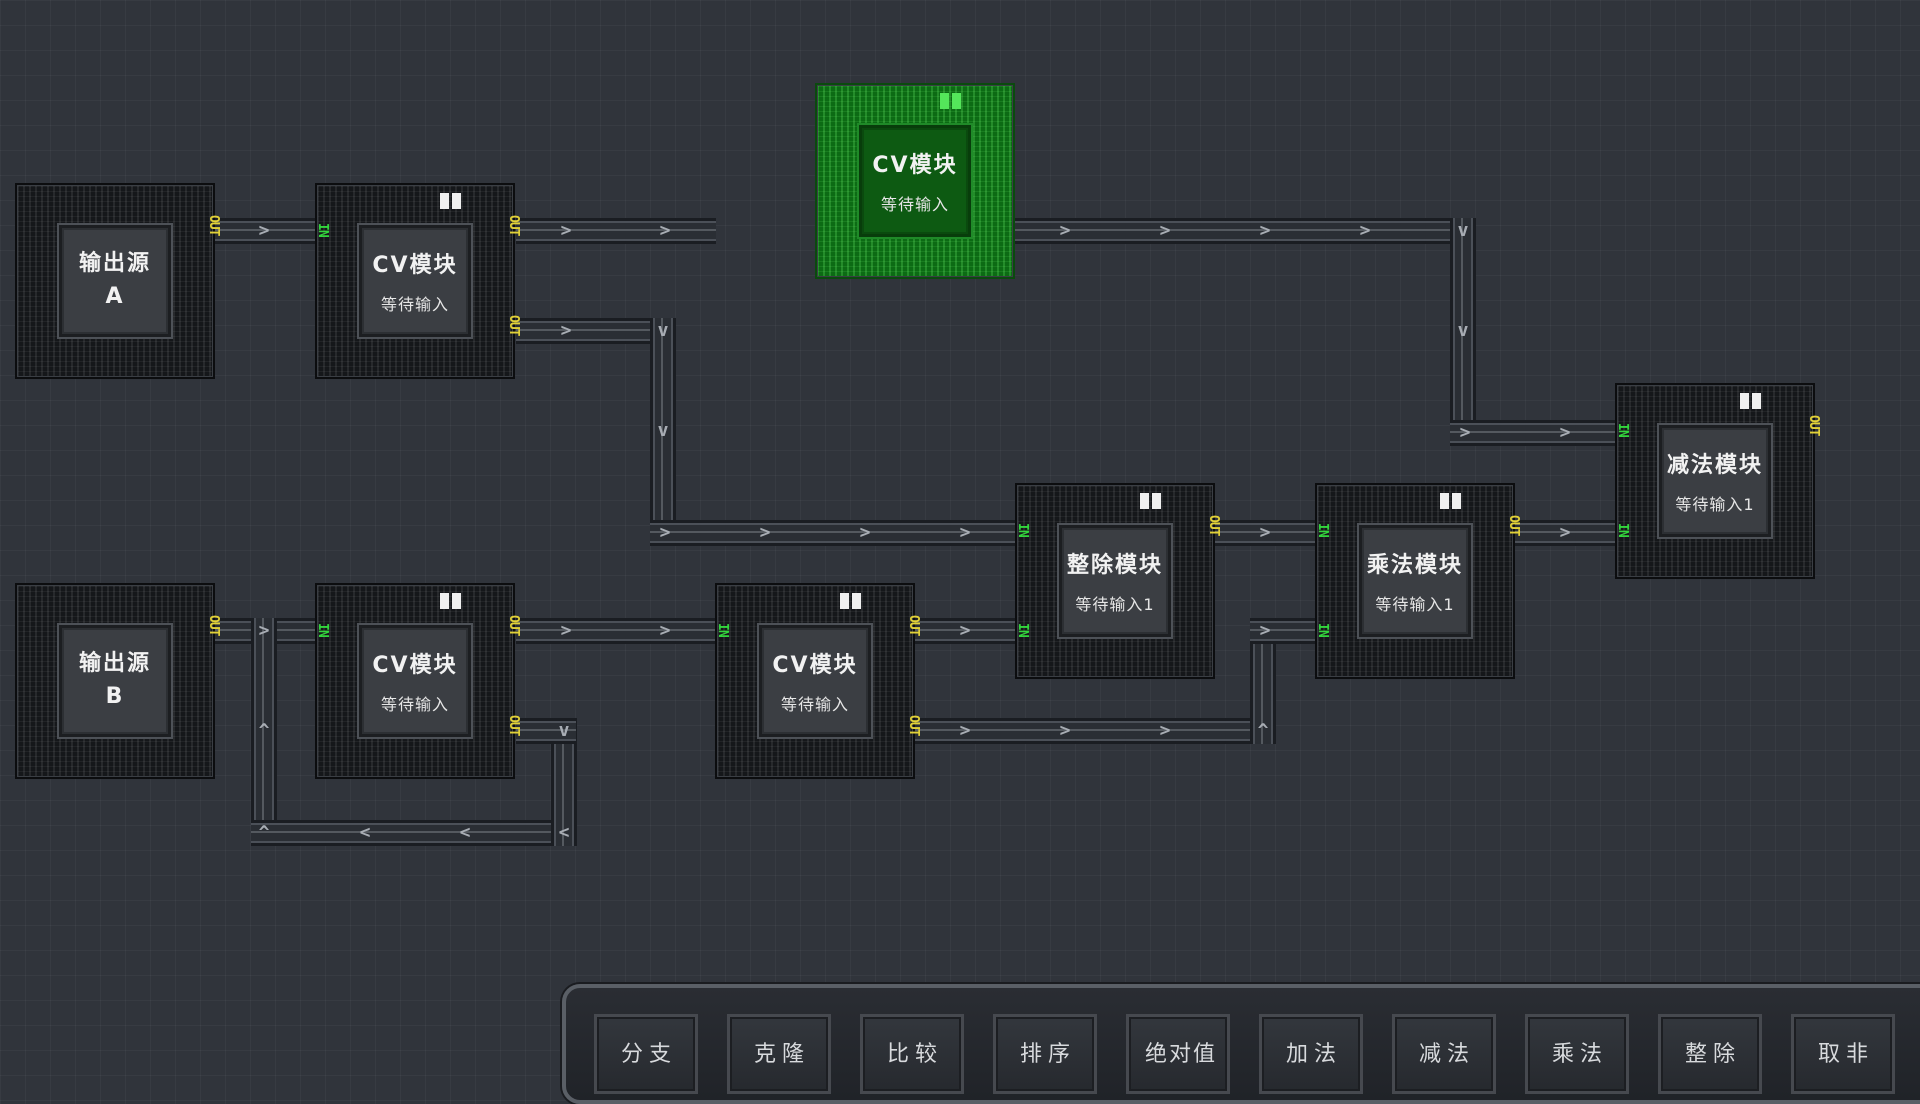 This screenshot has width=1920, height=1104. What do you see at coordinates (1710, 1054) in the screenshot?
I see `divide-button: 整除` at bounding box center [1710, 1054].